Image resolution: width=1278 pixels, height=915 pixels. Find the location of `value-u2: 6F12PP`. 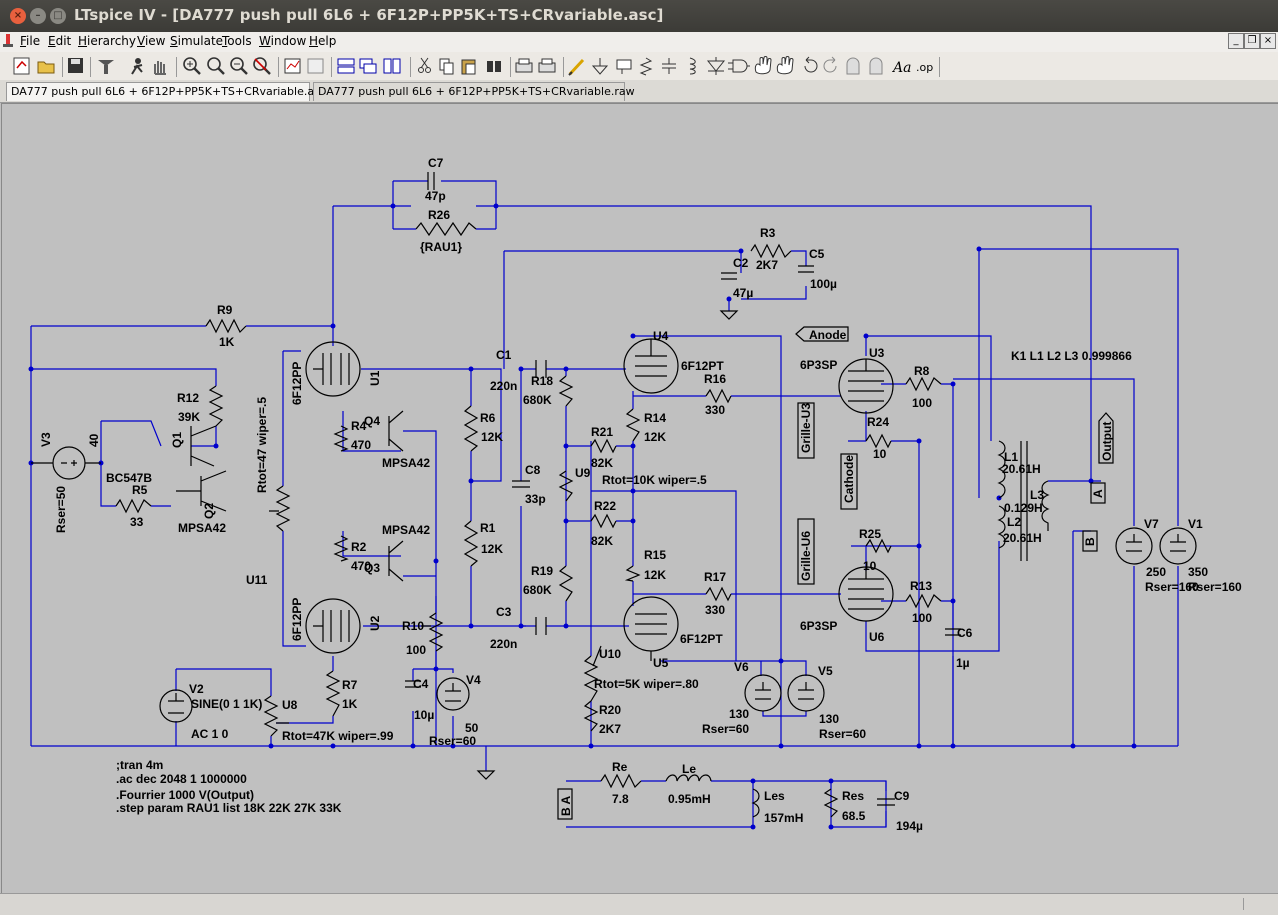

value-u2: 6F12PP is located at coordinates (297, 619).